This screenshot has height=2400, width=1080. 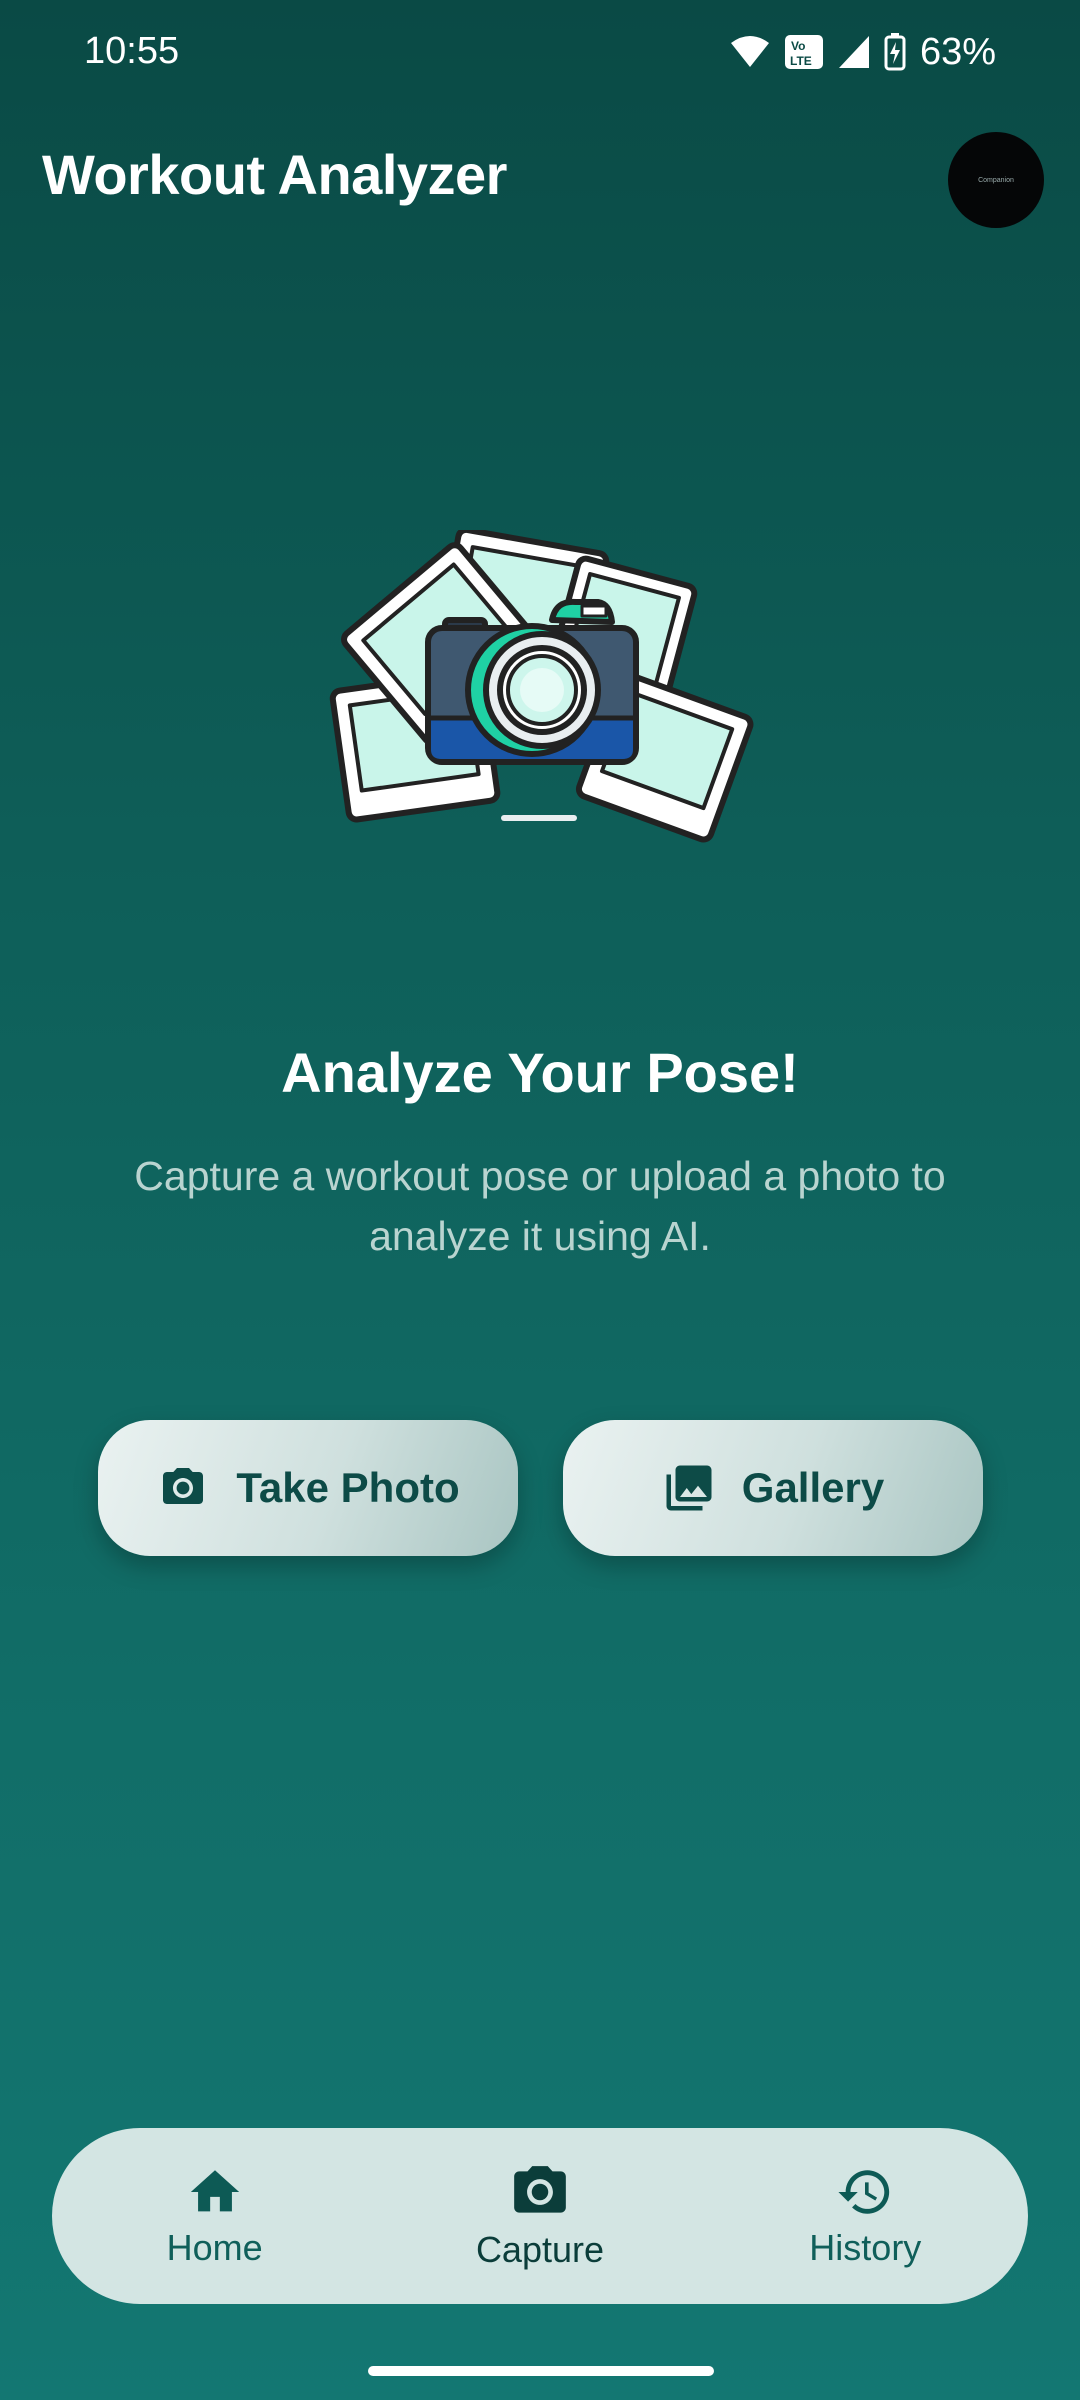 I want to click on status-icons: Vo LTE 63%, so click(x=863, y=52).